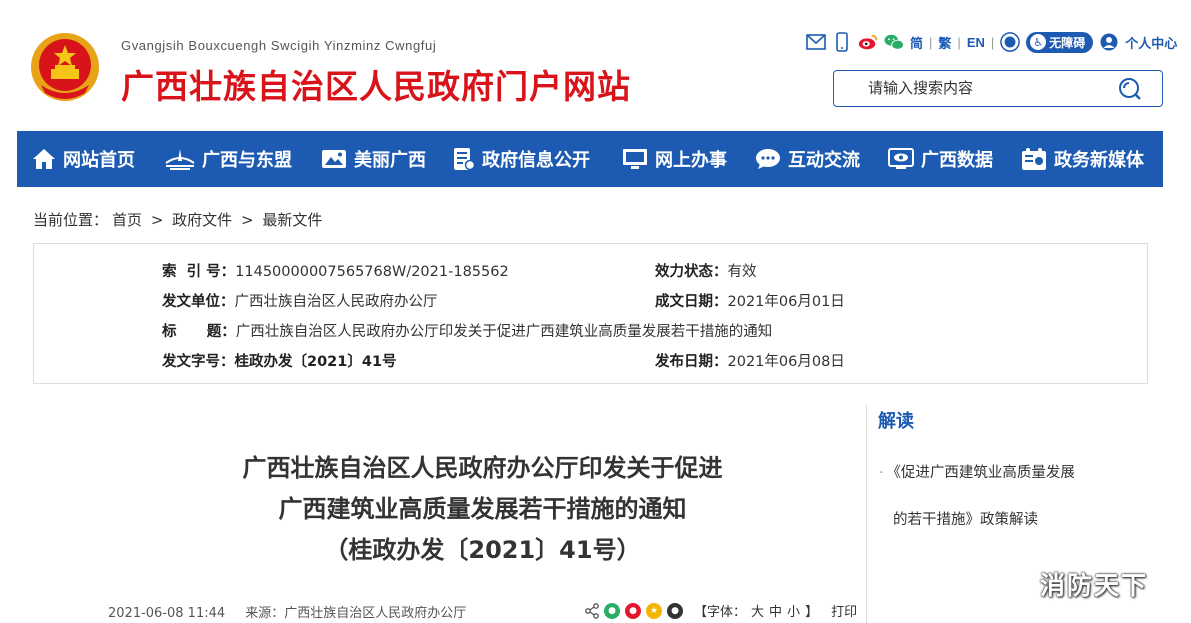 The image size is (1191, 623). Describe the element at coordinates (1109, 42) in the screenshot. I see `user-icon` at that location.